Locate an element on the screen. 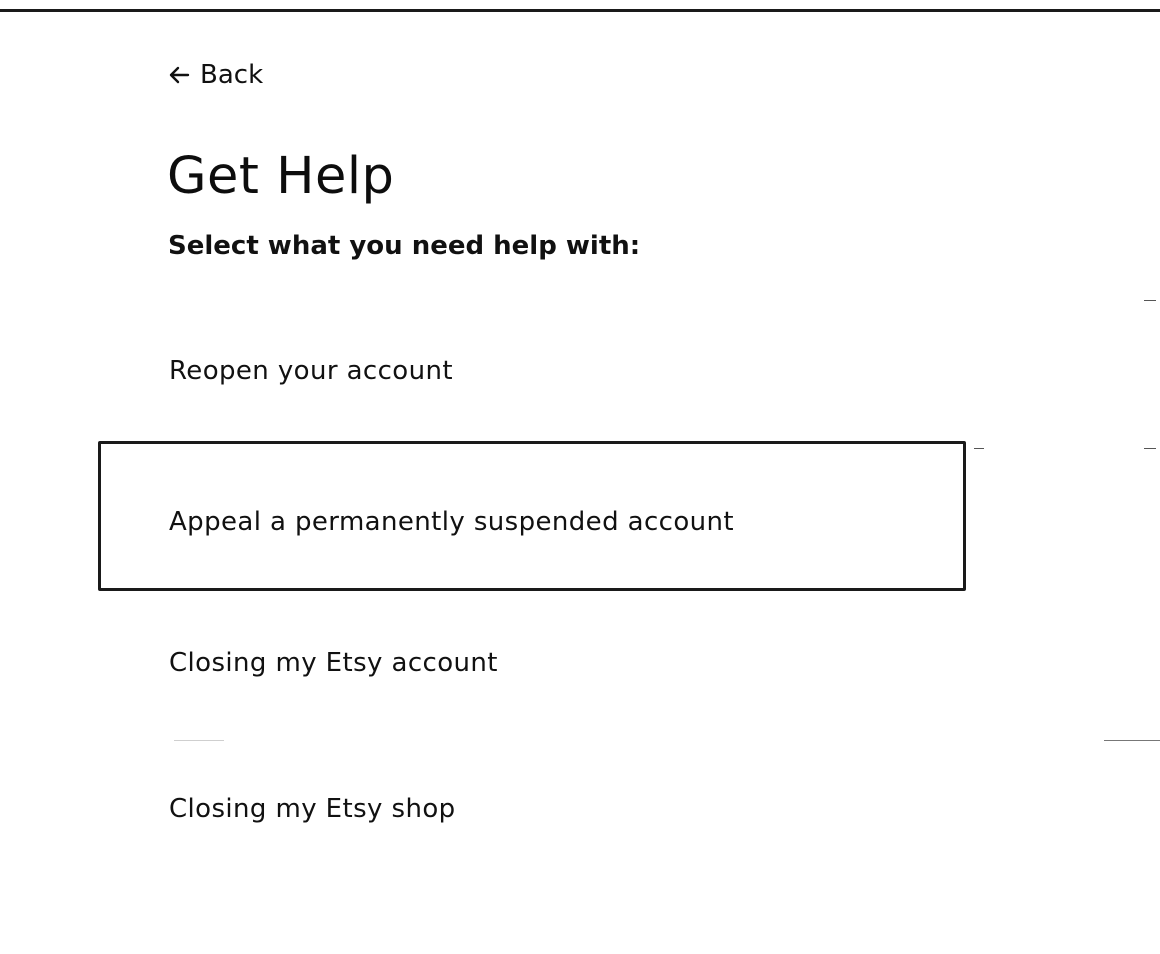 This screenshot has height=954, width=1160. back-link: Back is located at coordinates (215, 75).